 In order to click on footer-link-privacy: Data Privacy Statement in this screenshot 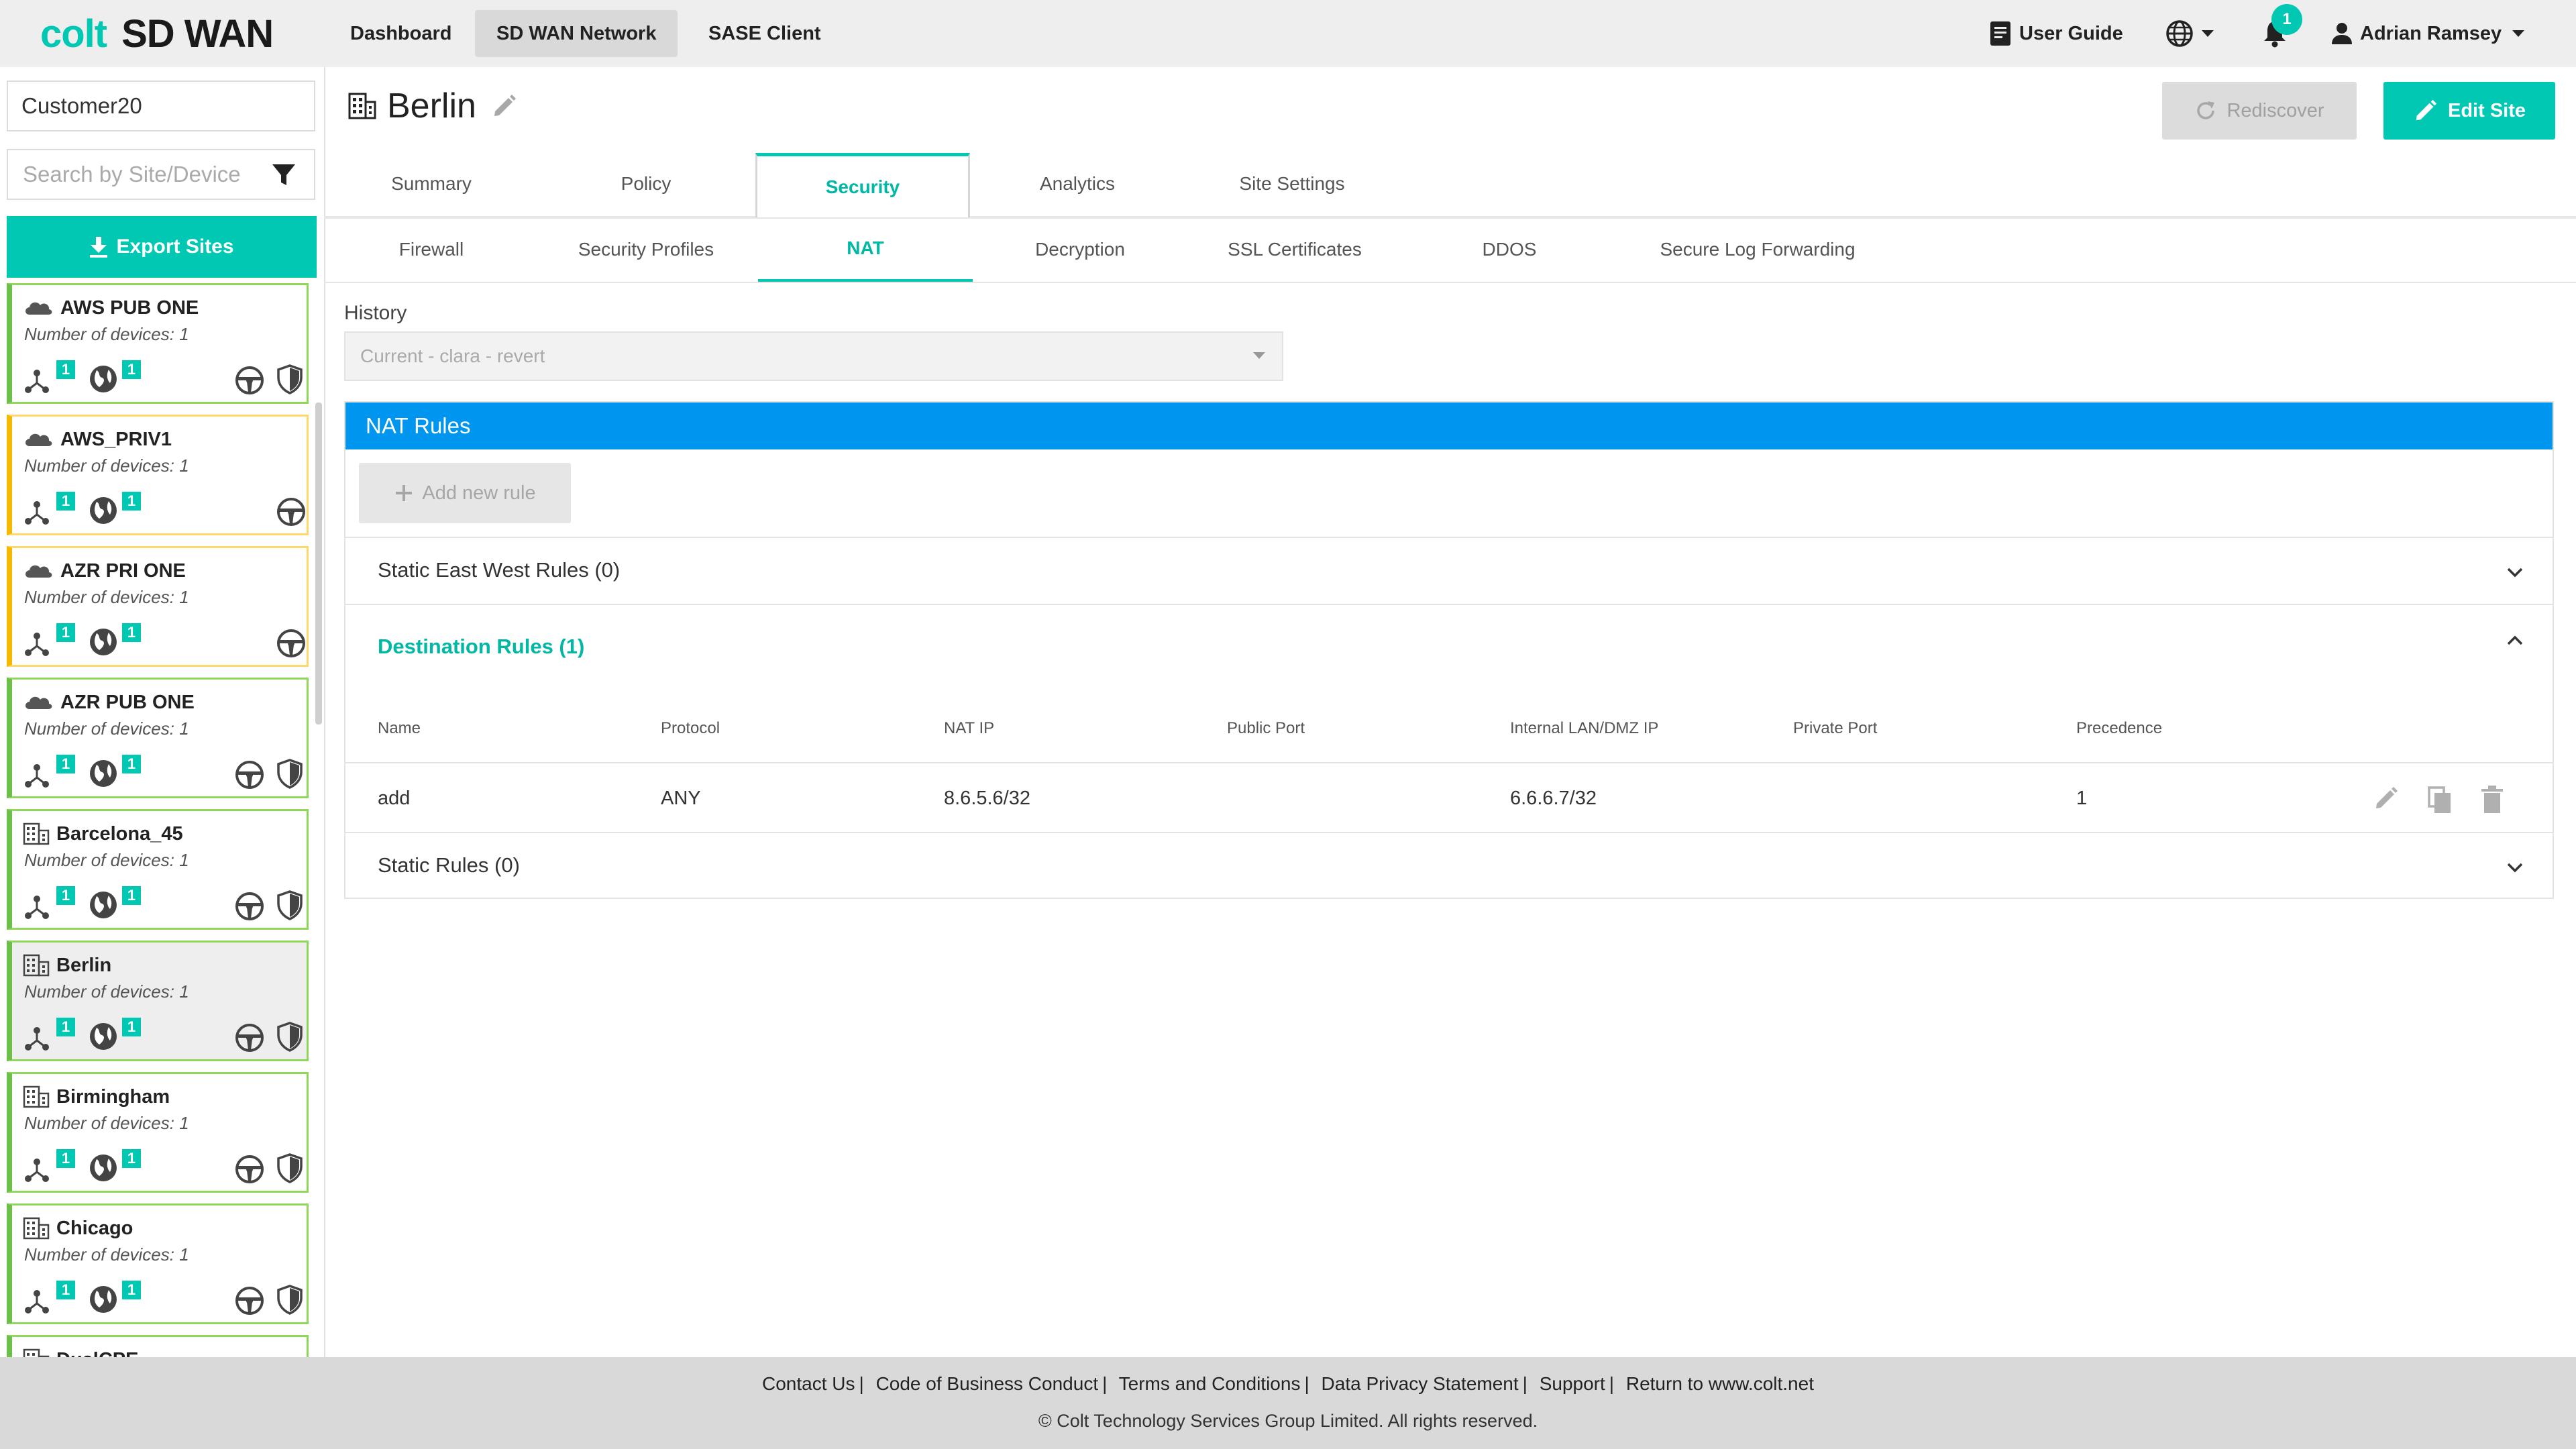, I will do `click(1420, 1383)`.